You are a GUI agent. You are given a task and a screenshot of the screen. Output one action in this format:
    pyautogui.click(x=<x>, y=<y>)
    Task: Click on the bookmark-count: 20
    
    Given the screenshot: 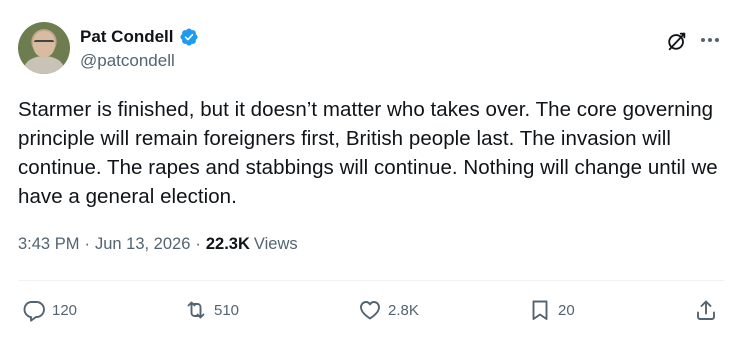 What is the action you would take?
    pyautogui.click(x=566, y=310)
    